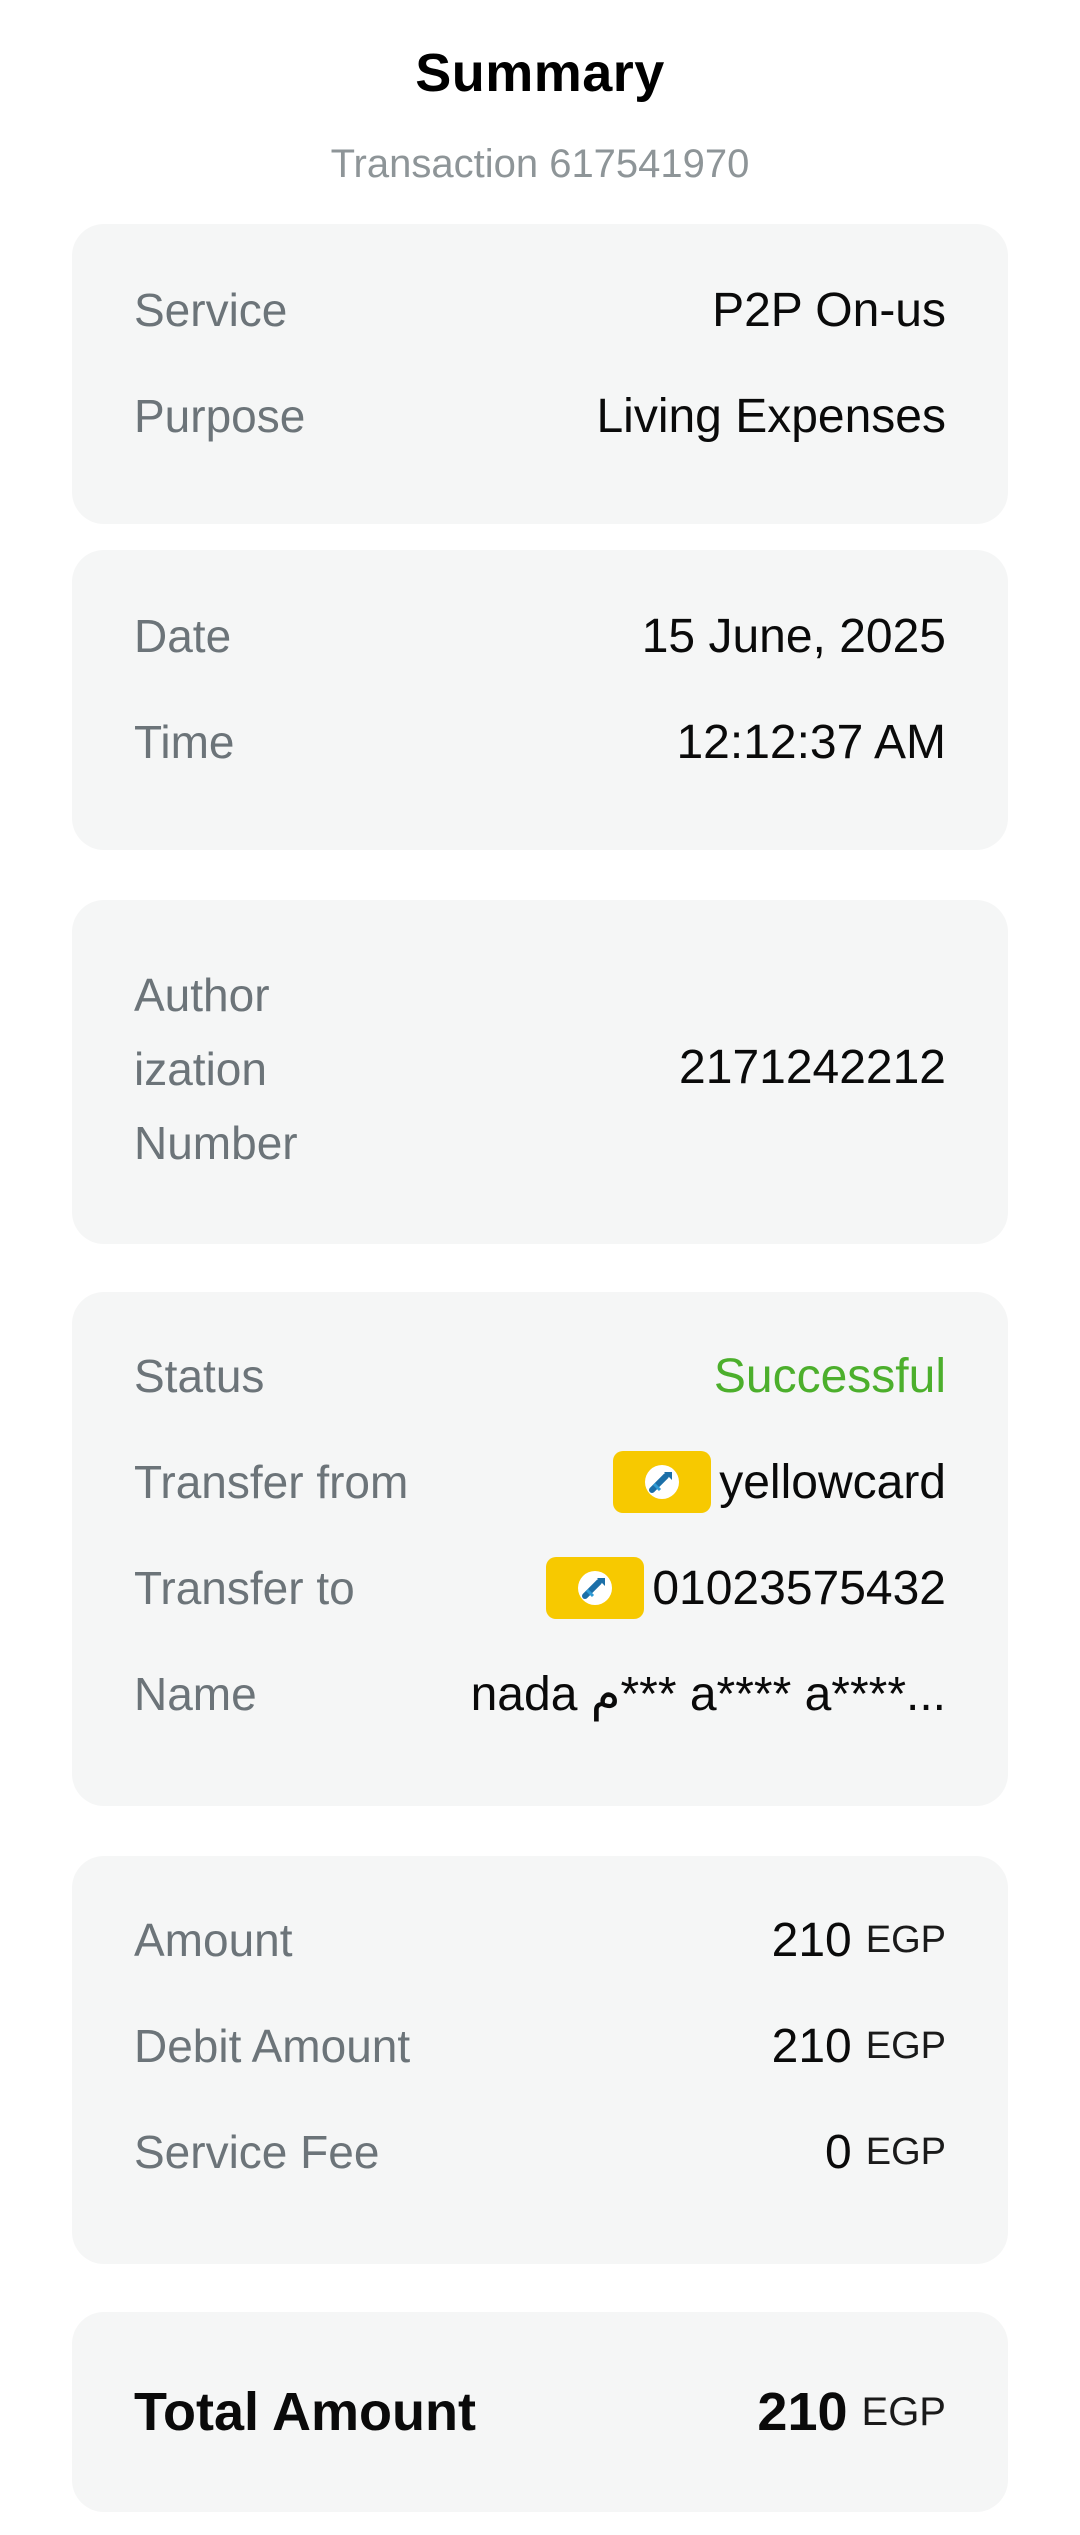  I want to click on authorization-label-line1: Author, so click(202, 995).